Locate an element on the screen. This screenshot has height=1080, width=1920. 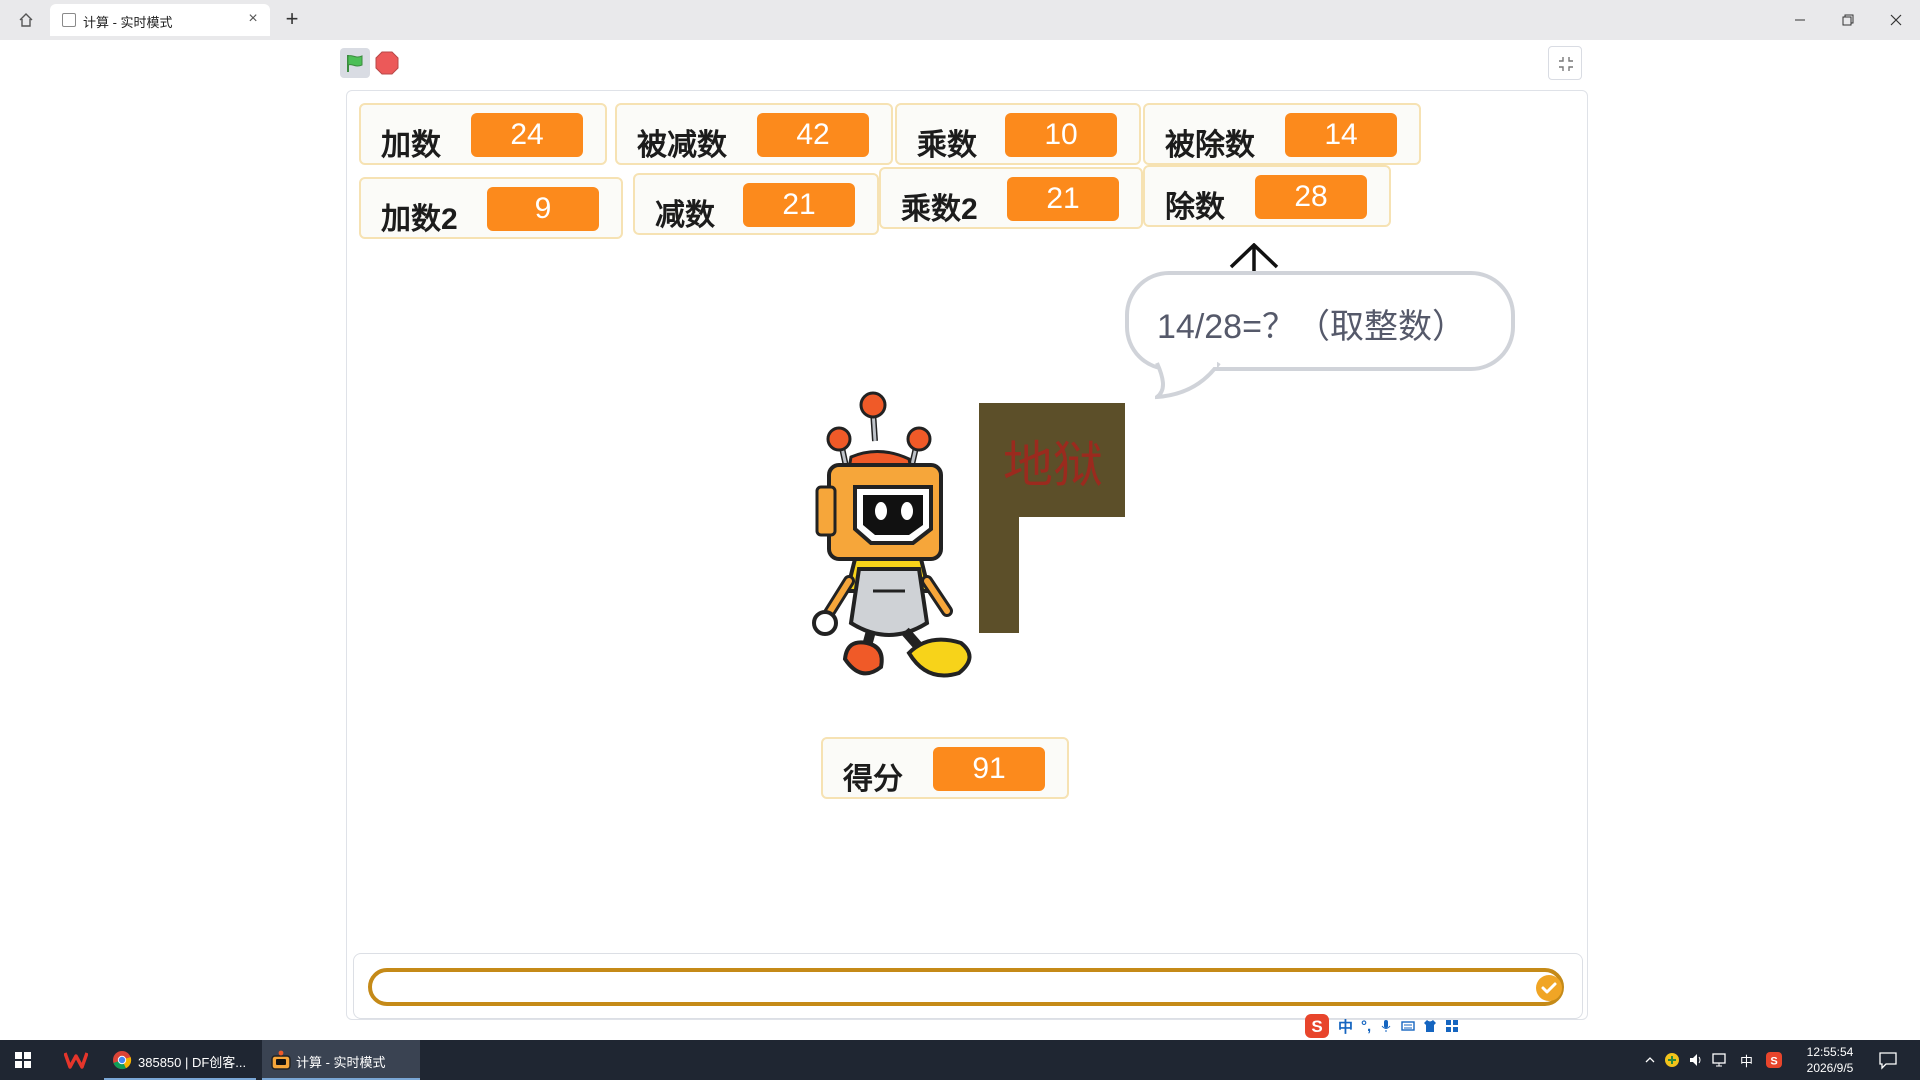
monitor-dividend: 被除数 14 is located at coordinates (1282, 134).